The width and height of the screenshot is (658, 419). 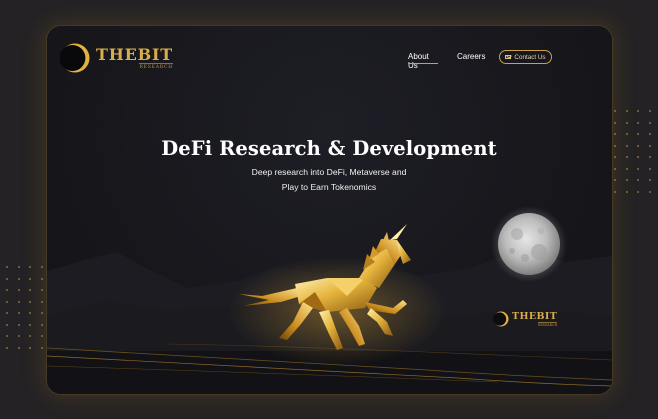 What do you see at coordinates (423, 63) in the screenshot?
I see `active-nav-indicator` at bounding box center [423, 63].